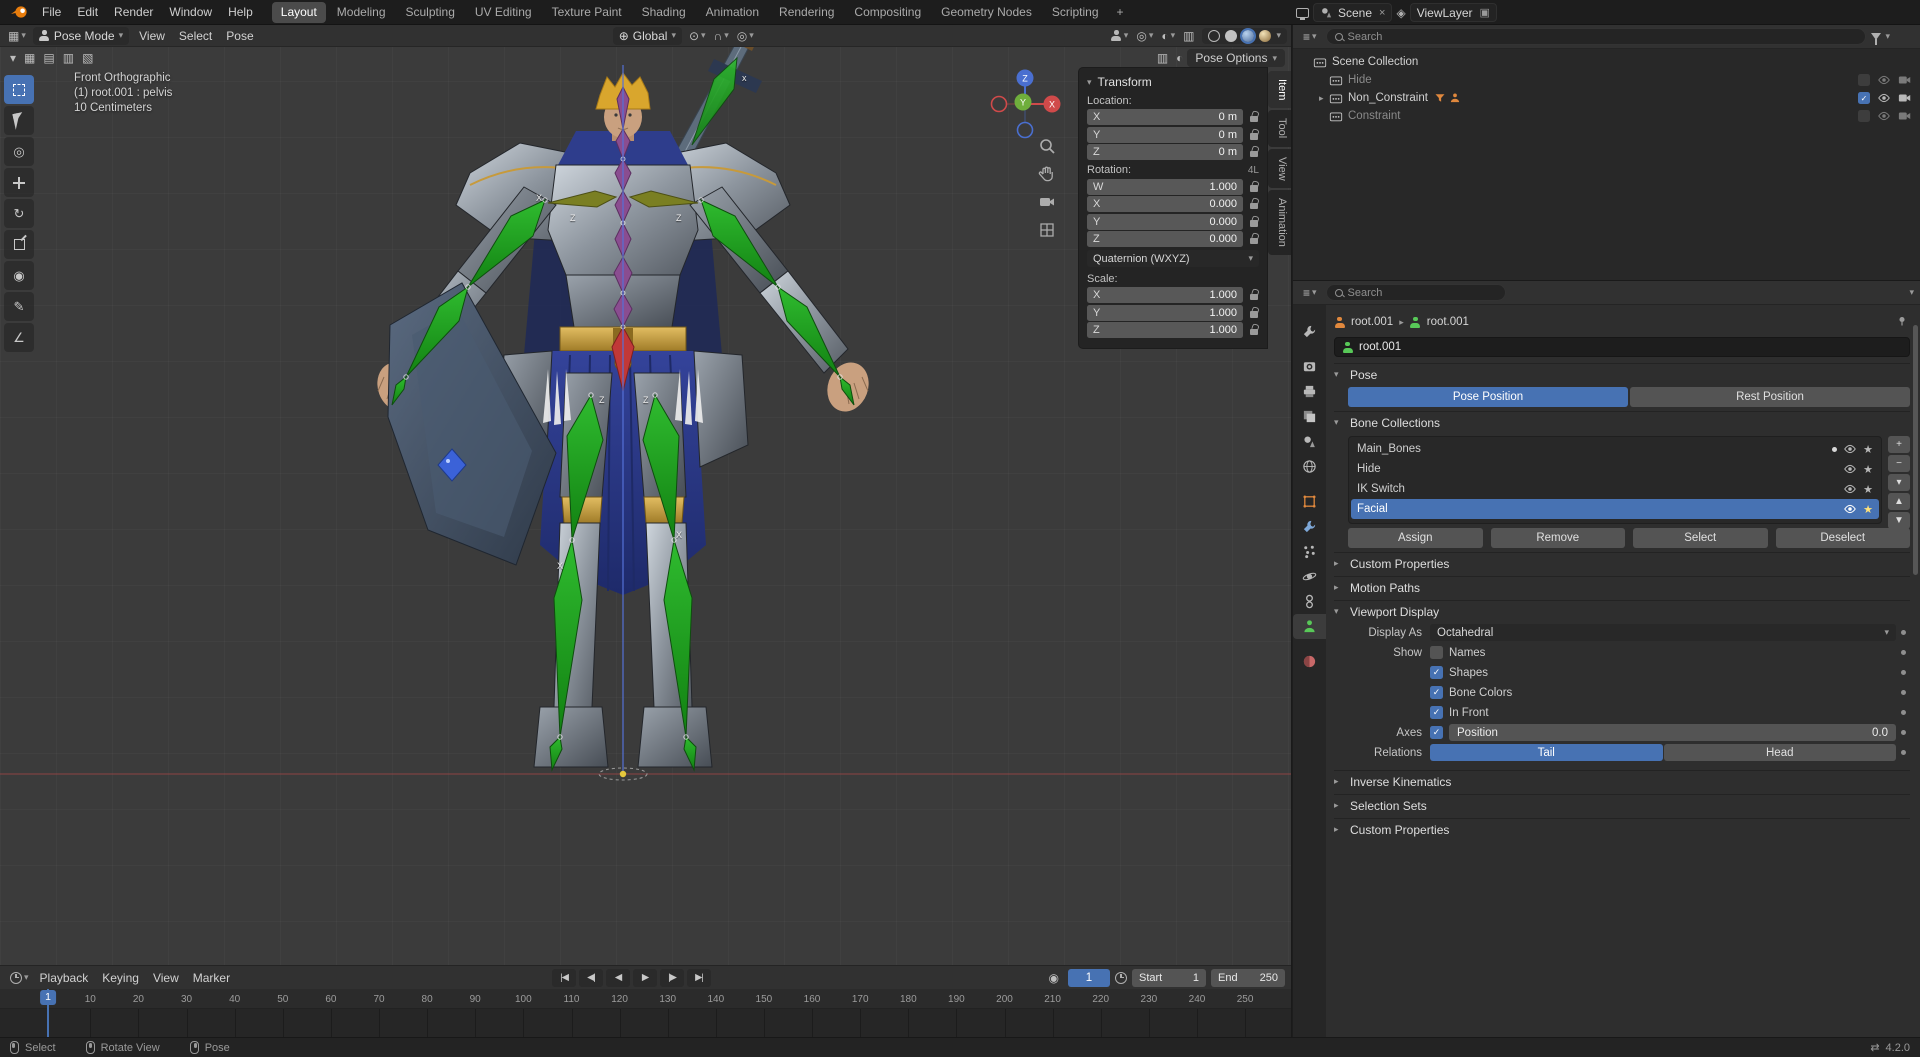 The height and width of the screenshot is (1057, 1920). I want to click on playhead-frame-badge: 1, so click(48, 997).